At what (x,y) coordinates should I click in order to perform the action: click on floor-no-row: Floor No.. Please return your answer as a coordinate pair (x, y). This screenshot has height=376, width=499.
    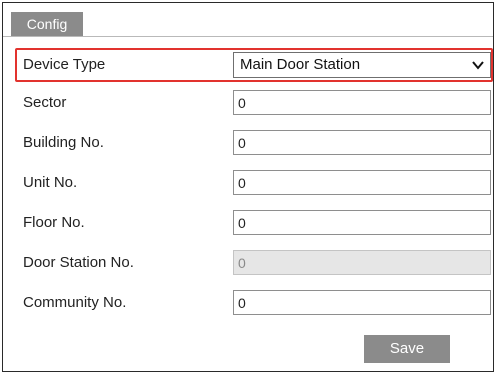
    Looking at the image, I should click on (248, 223).